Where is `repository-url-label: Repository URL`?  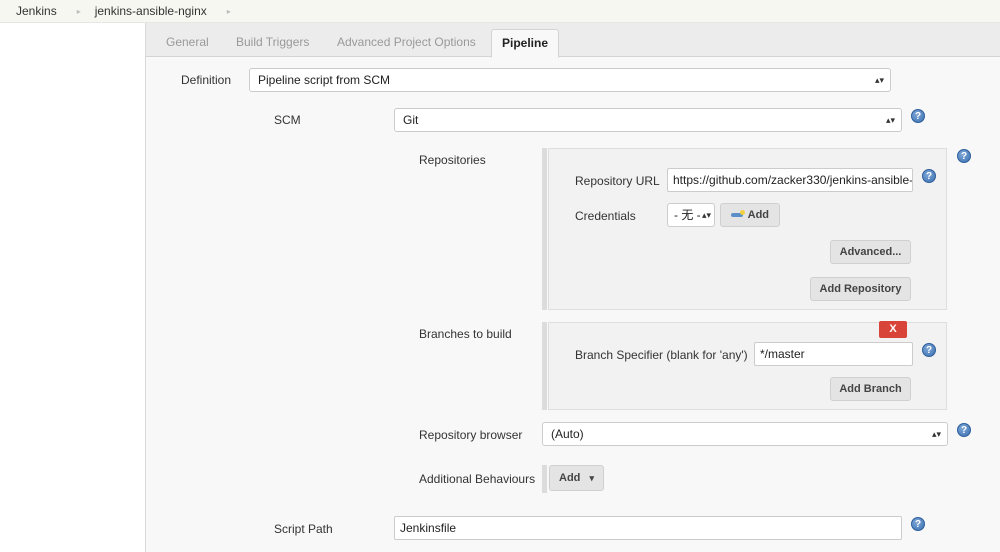
repository-url-label: Repository URL is located at coordinates (617, 181).